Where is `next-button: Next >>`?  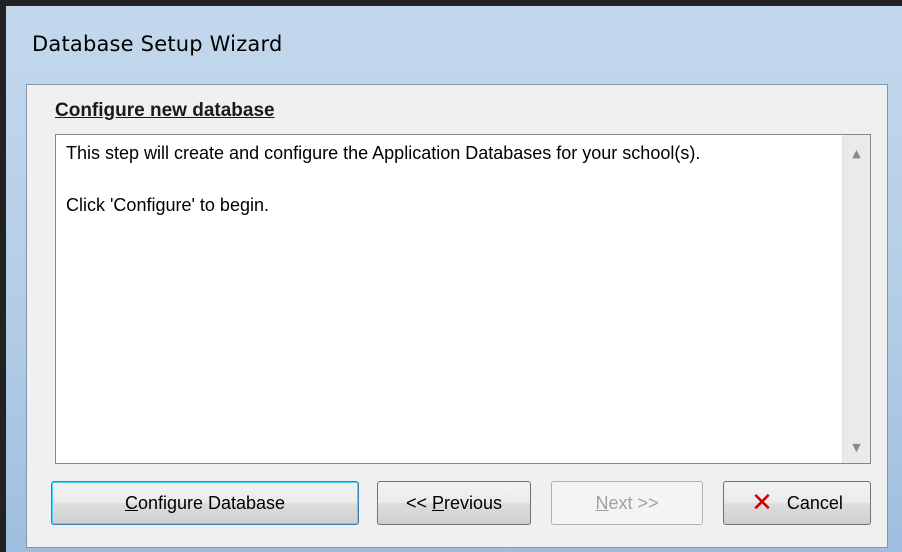 next-button: Next >> is located at coordinates (627, 503).